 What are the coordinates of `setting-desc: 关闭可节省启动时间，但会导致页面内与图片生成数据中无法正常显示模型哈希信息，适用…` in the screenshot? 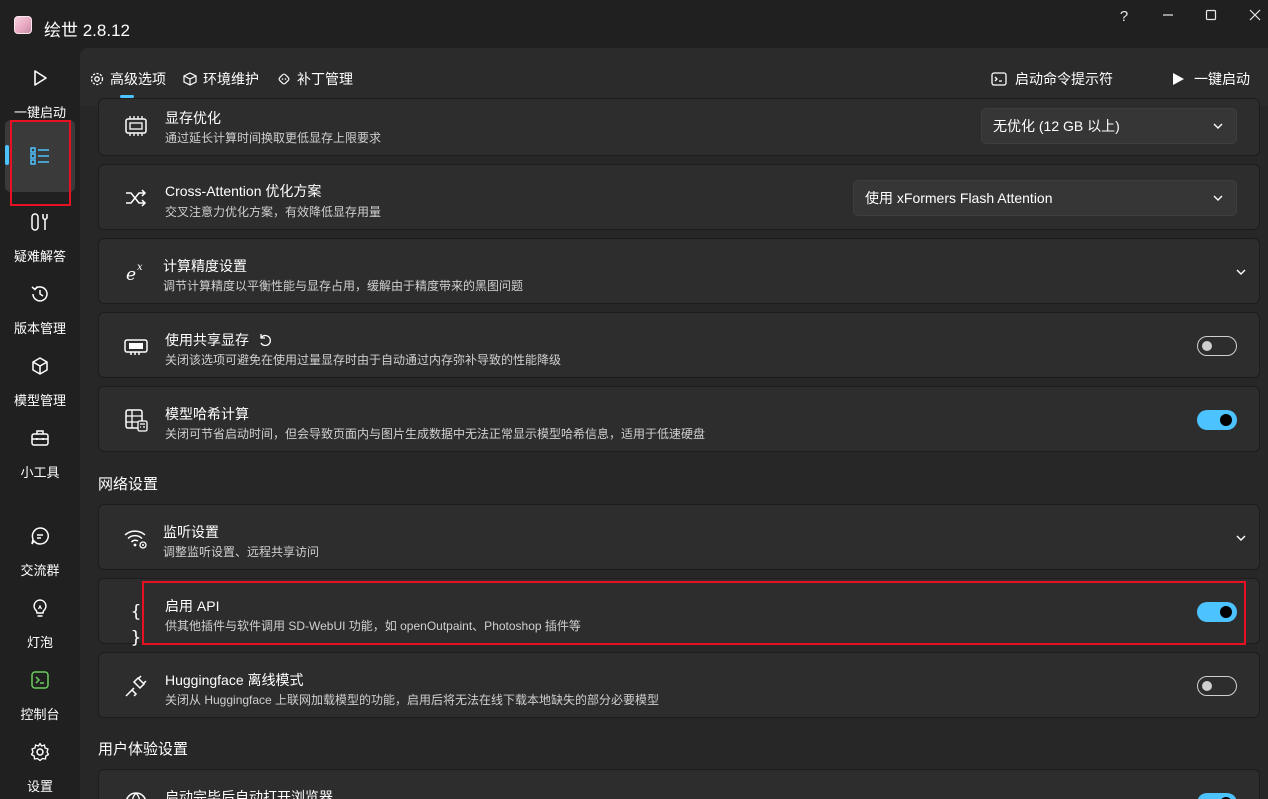 It's located at (435, 434).